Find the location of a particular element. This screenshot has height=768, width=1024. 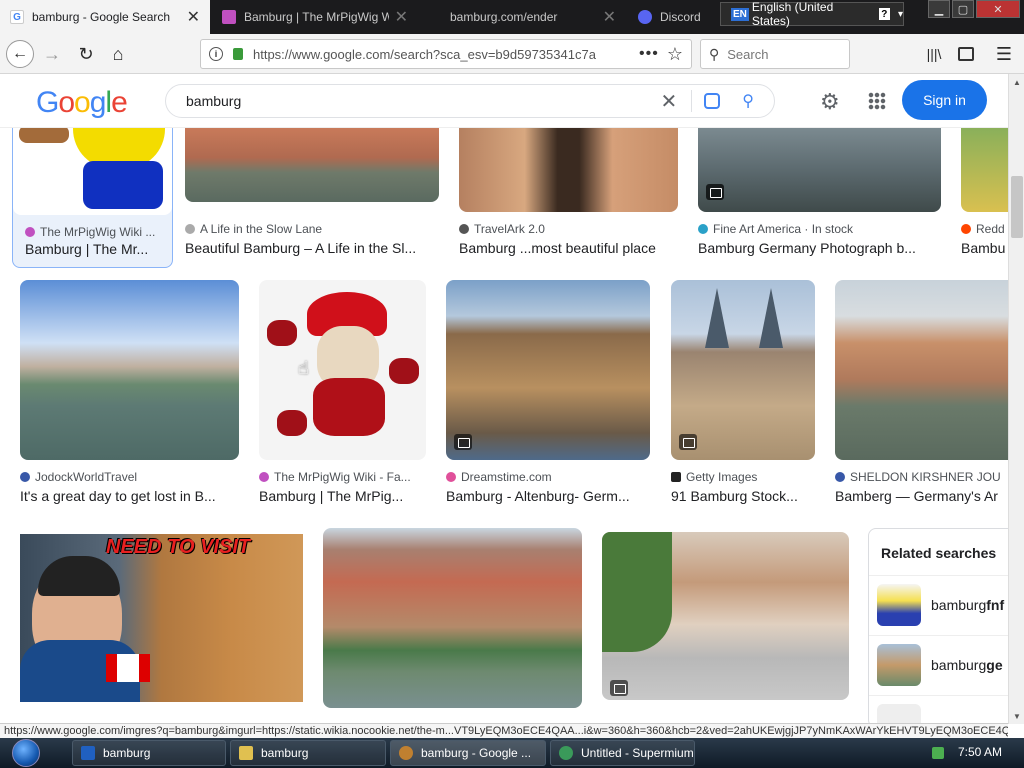

related-search-item is located at coordinates (938, 709).